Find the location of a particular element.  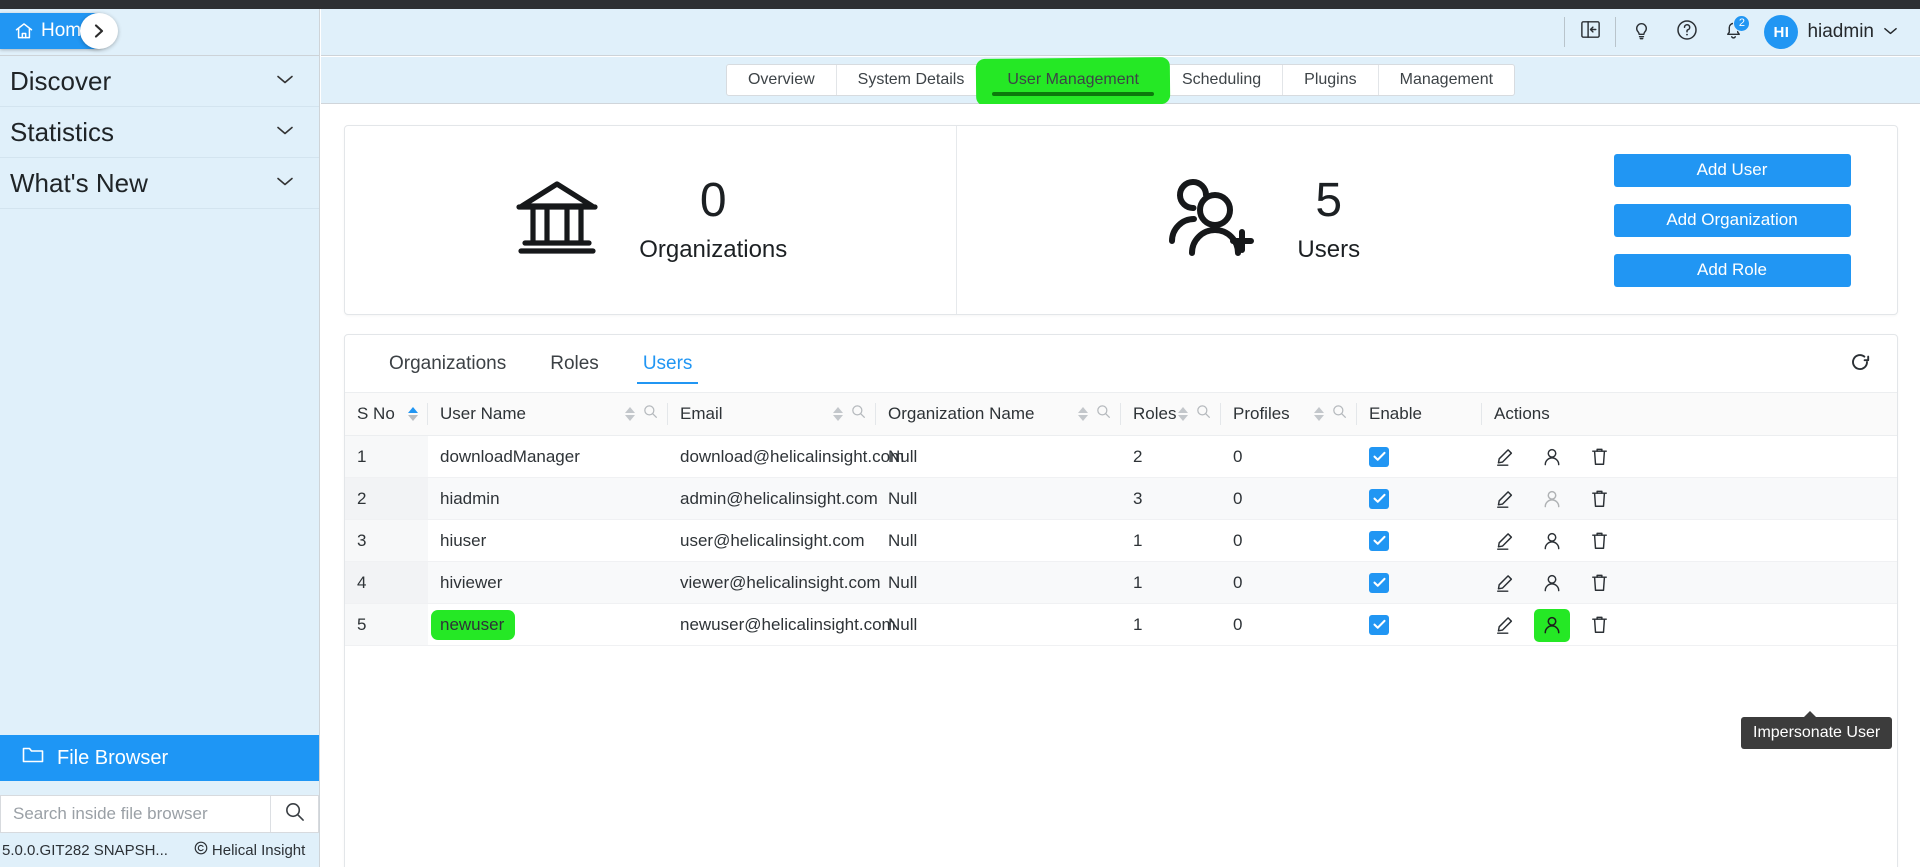

cell-email: newuser@helicalinsight.com is located at coordinates (782, 624).